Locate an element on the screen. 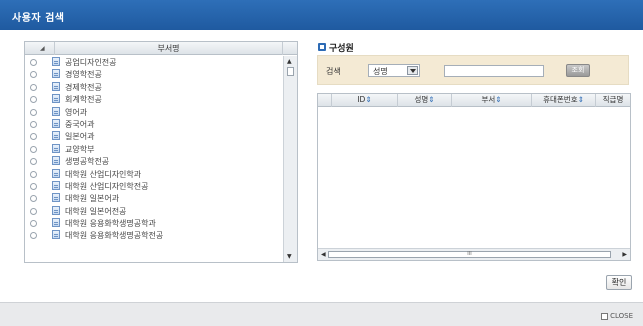 This screenshot has height=326, width=643. department-name: 대학원 일본어전공 is located at coordinates (96, 211).